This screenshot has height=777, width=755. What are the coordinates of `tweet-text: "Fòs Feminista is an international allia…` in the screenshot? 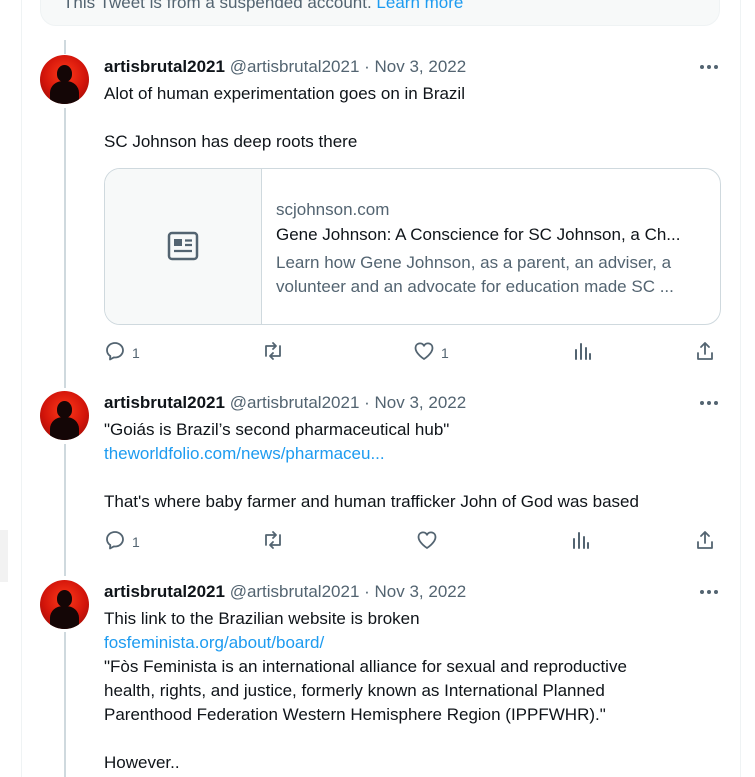 It's located at (365, 666).